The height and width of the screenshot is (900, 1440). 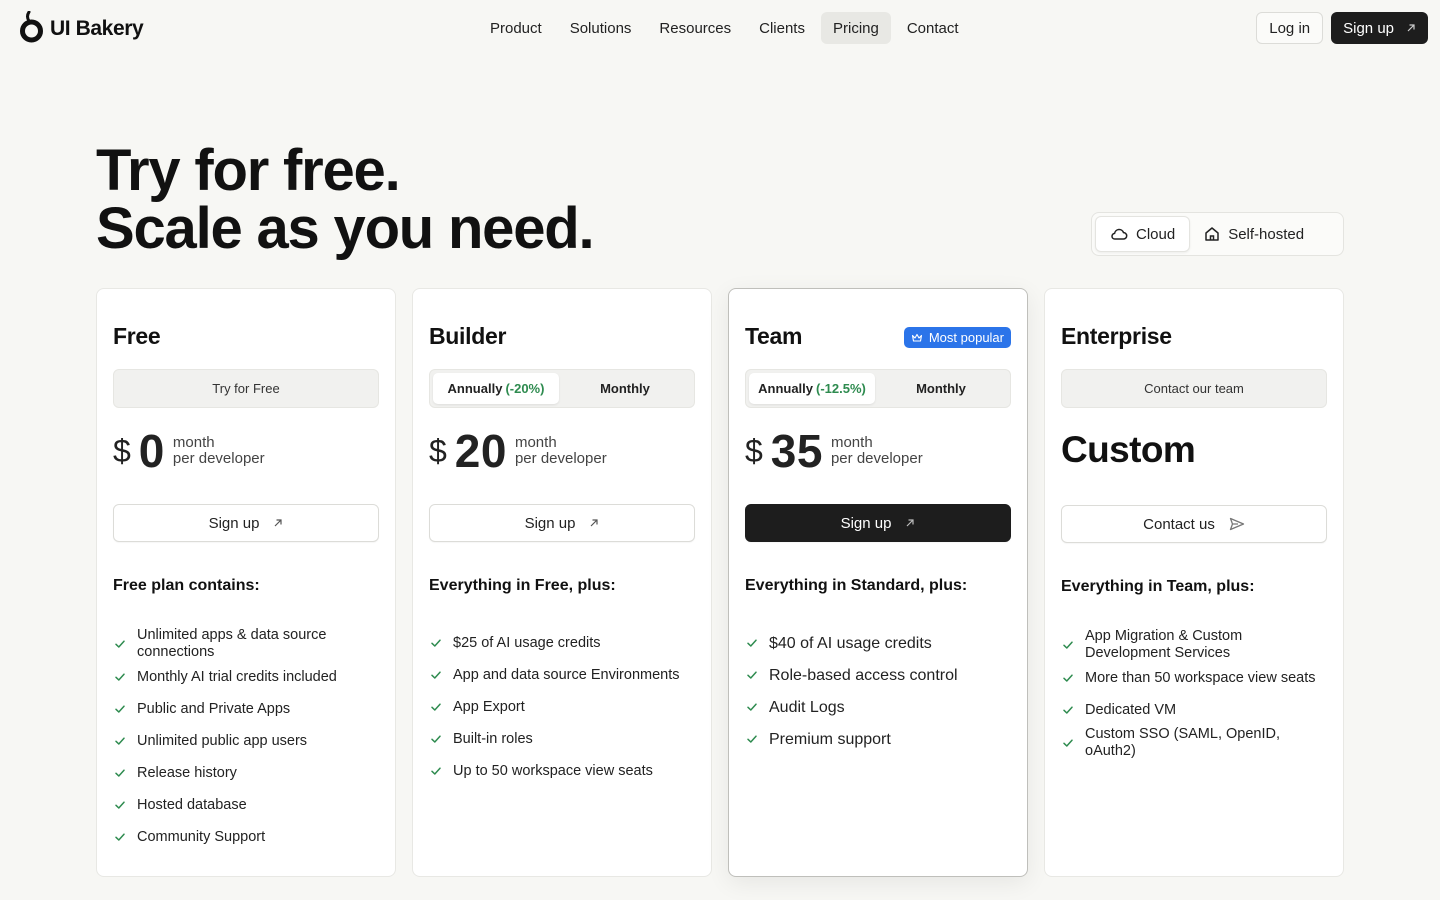 I want to click on feature-item: Public and Private Apps, so click(x=248, y=709).